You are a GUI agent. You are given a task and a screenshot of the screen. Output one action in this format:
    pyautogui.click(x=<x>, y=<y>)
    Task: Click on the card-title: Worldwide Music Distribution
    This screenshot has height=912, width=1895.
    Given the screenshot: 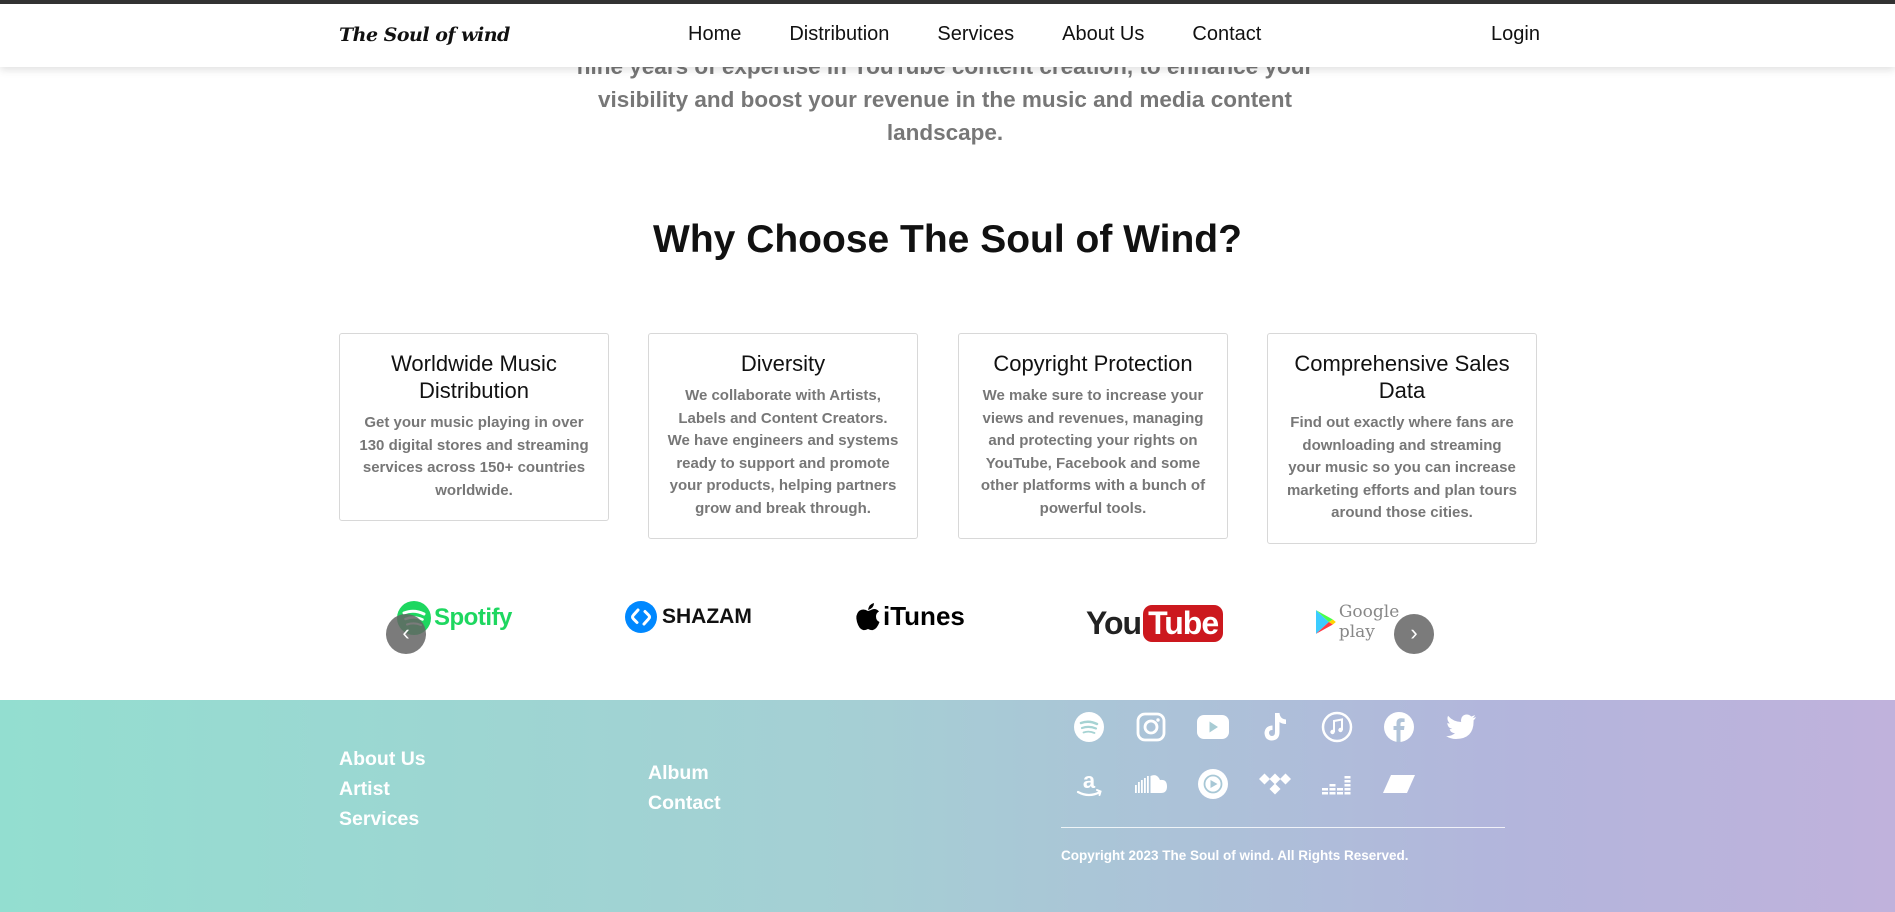 What is the action you would take?
    pyautogui.click(x=474, y=377)
    